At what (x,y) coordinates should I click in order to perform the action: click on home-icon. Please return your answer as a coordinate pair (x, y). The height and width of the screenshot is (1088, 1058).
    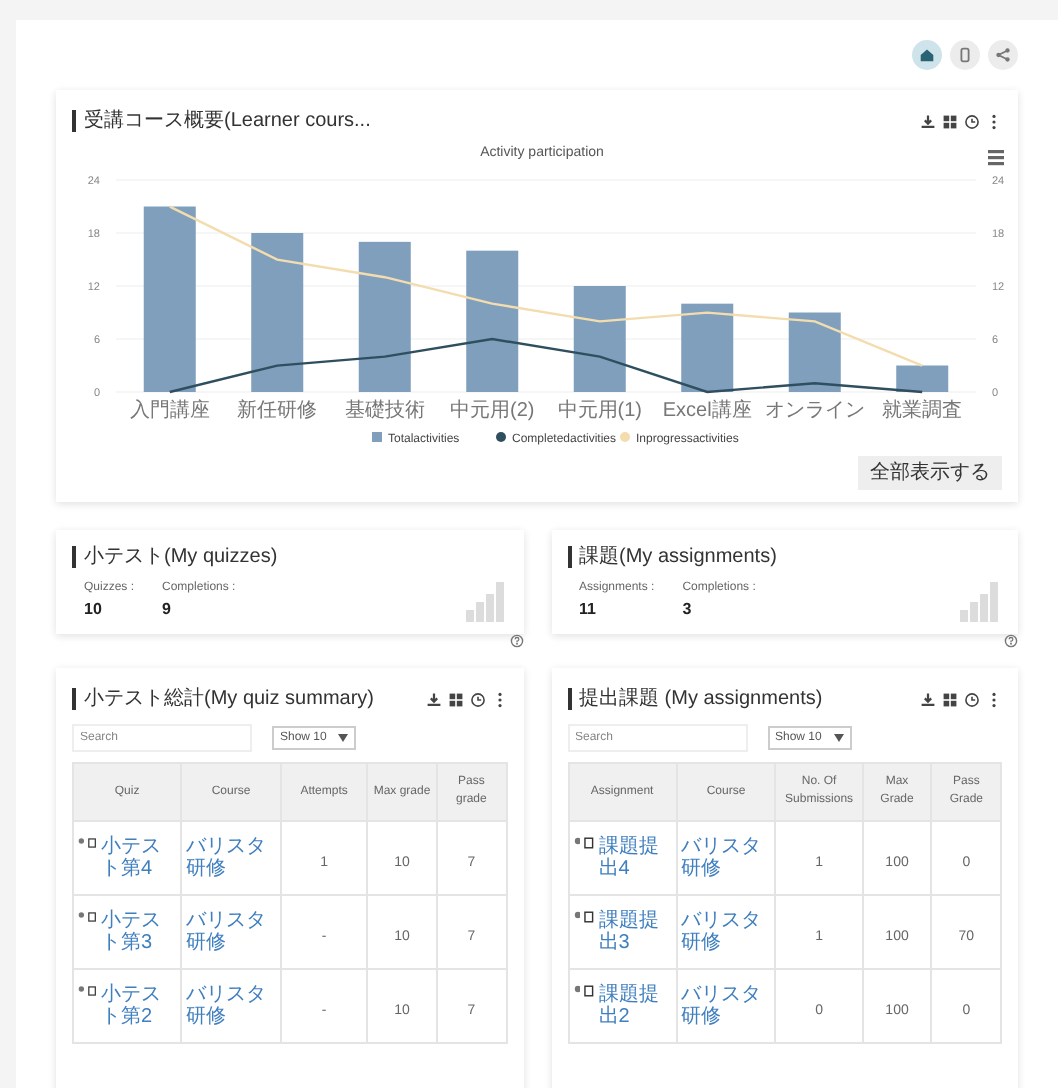
    Looking at the image, I should click on (927, 55).